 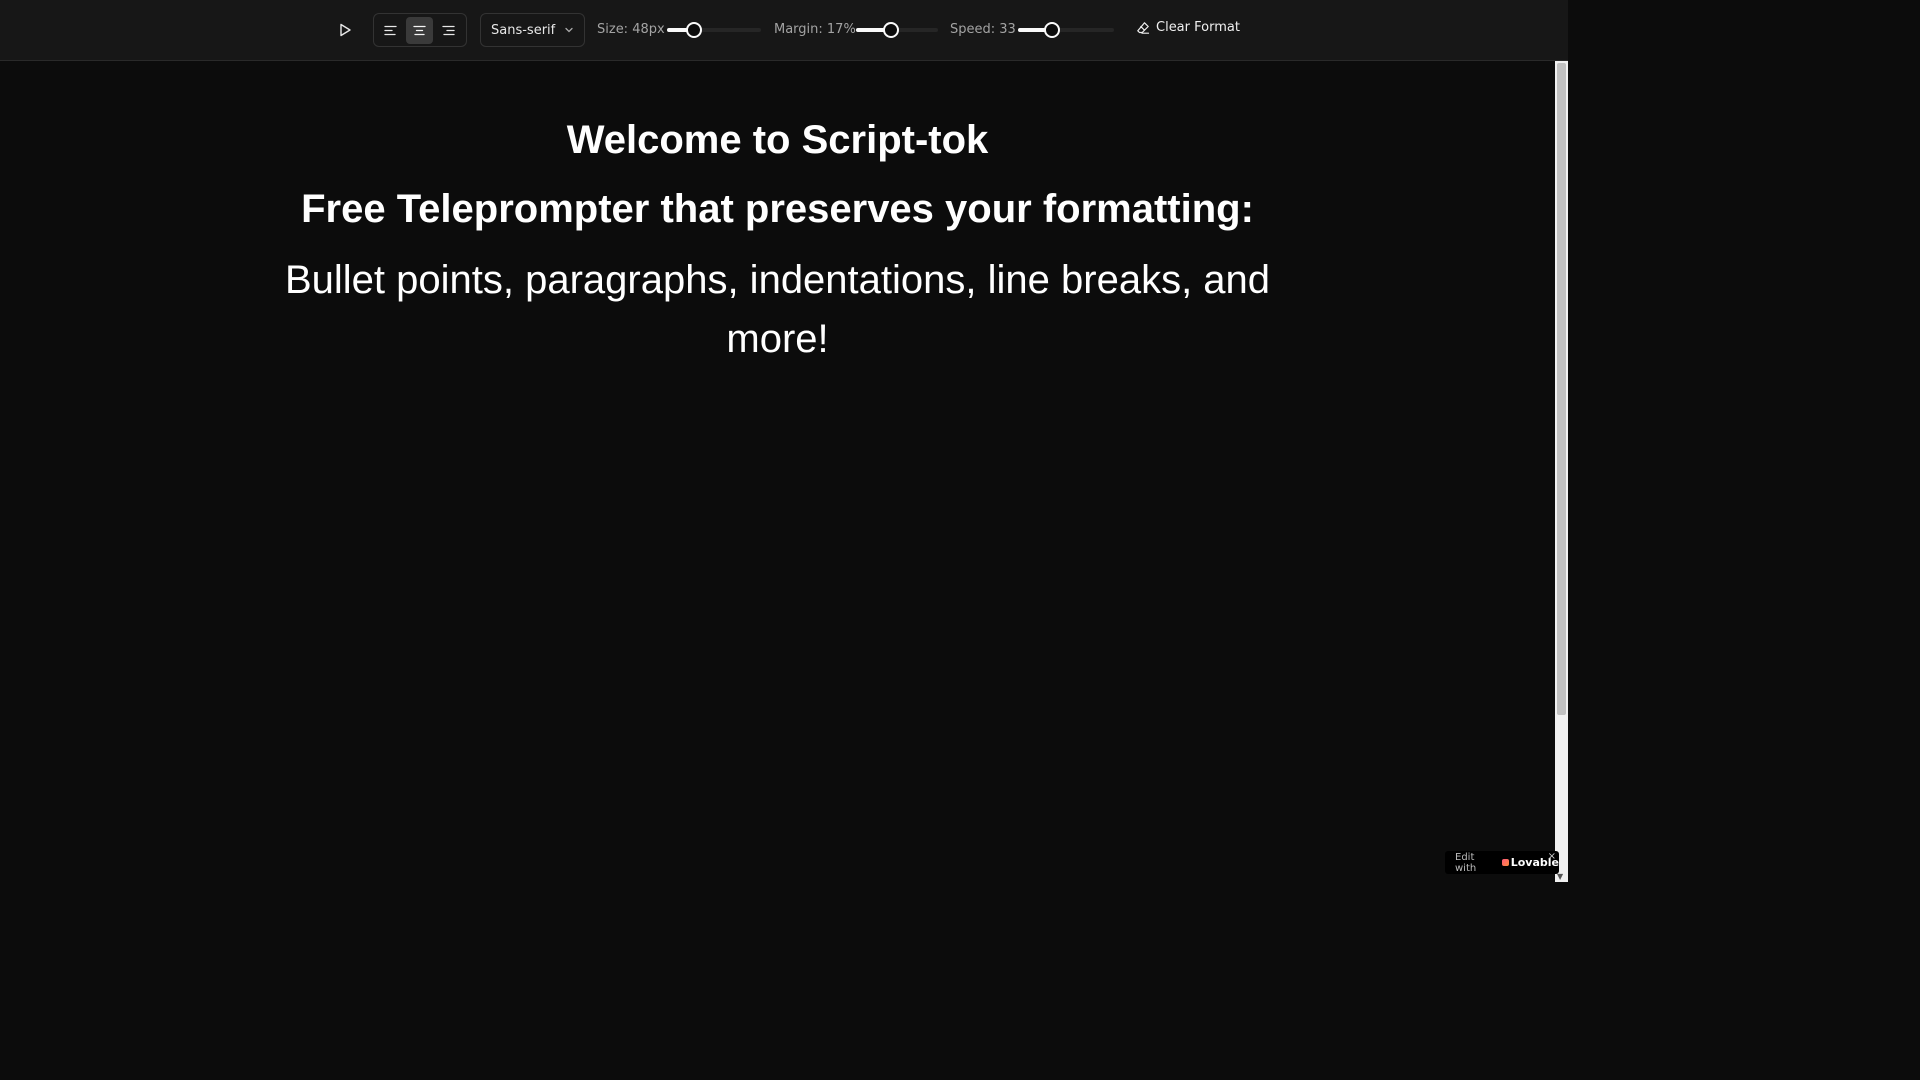 What do you see at coordinates (1552, 856) in the screenshot?
I see `badge-close-button: ×` at bounding box center [1552, 856].